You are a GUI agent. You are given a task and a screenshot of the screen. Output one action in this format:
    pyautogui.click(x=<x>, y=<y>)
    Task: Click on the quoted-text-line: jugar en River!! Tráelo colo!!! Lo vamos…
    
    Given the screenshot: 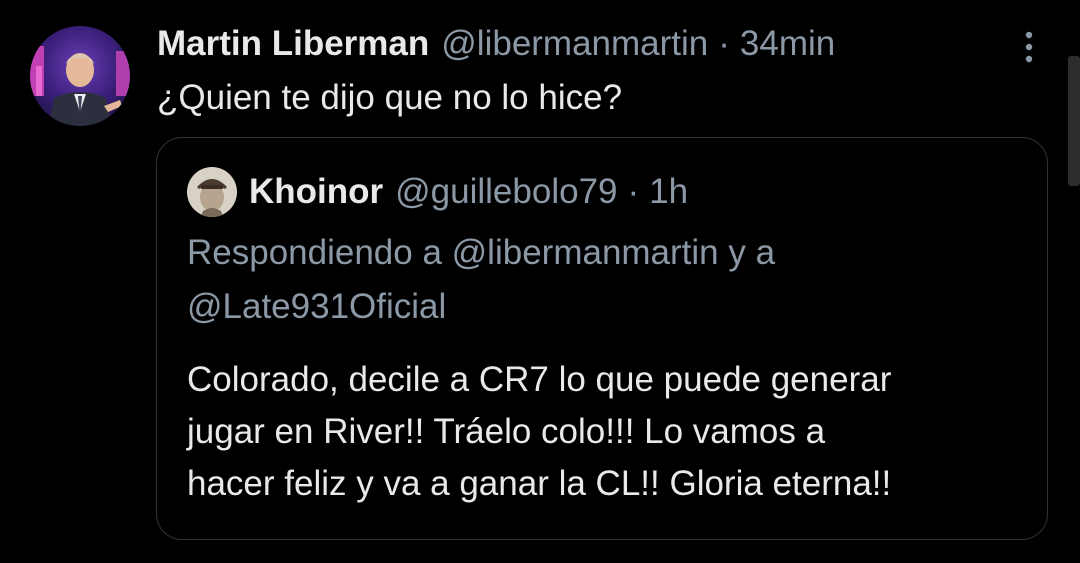 What is the action you would take?
    pyautogui.click(x=506, y=431)
    